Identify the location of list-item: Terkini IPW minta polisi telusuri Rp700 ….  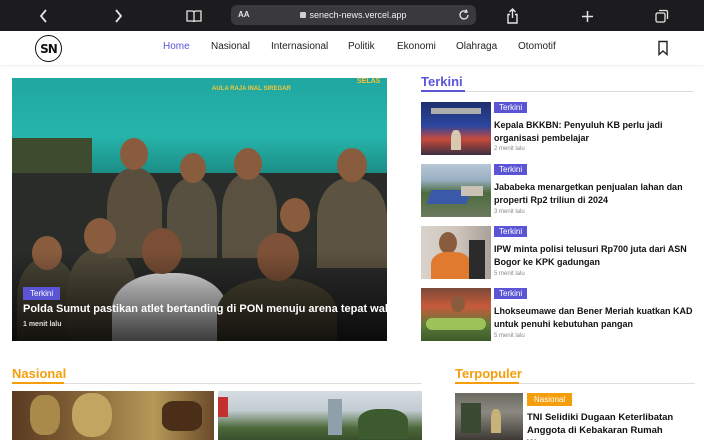
(558, 253).